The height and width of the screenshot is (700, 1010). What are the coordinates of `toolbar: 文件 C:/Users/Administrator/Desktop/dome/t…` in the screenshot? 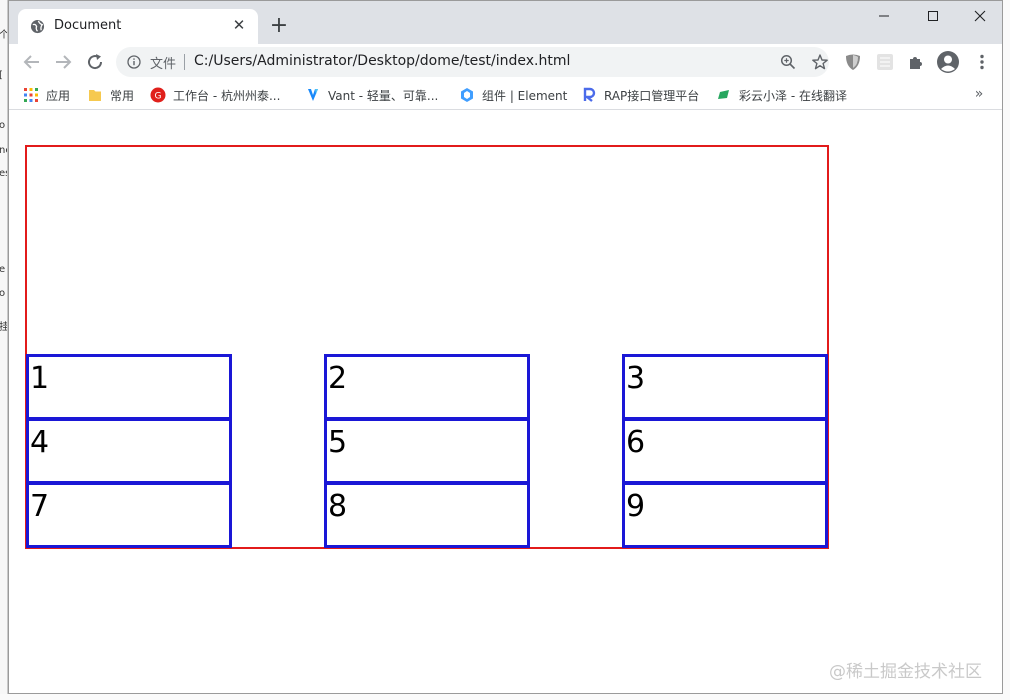 It's located at (505, 62).